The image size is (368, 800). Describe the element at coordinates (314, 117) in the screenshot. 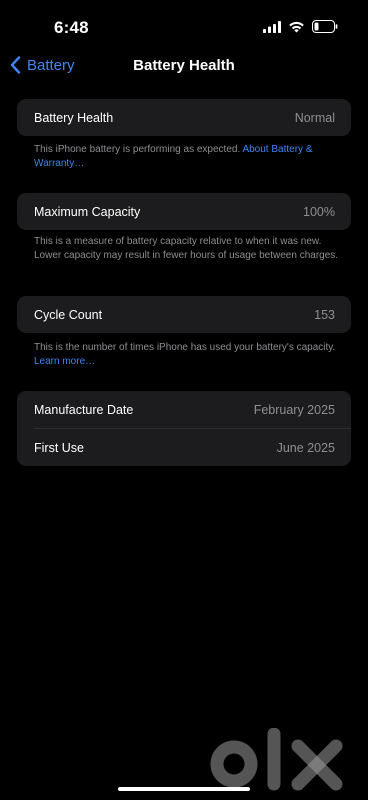

I see `battery-health-value: Normal` at that location.